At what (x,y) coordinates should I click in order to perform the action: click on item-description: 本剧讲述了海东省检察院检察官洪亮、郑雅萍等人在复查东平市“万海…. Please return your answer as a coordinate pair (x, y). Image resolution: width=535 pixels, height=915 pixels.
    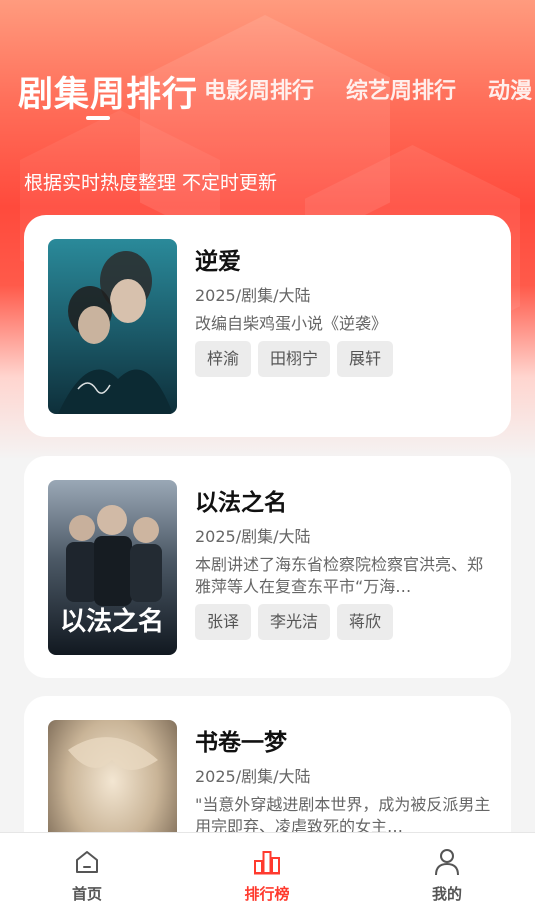
    Looking at the image, I should click on (339, 575).